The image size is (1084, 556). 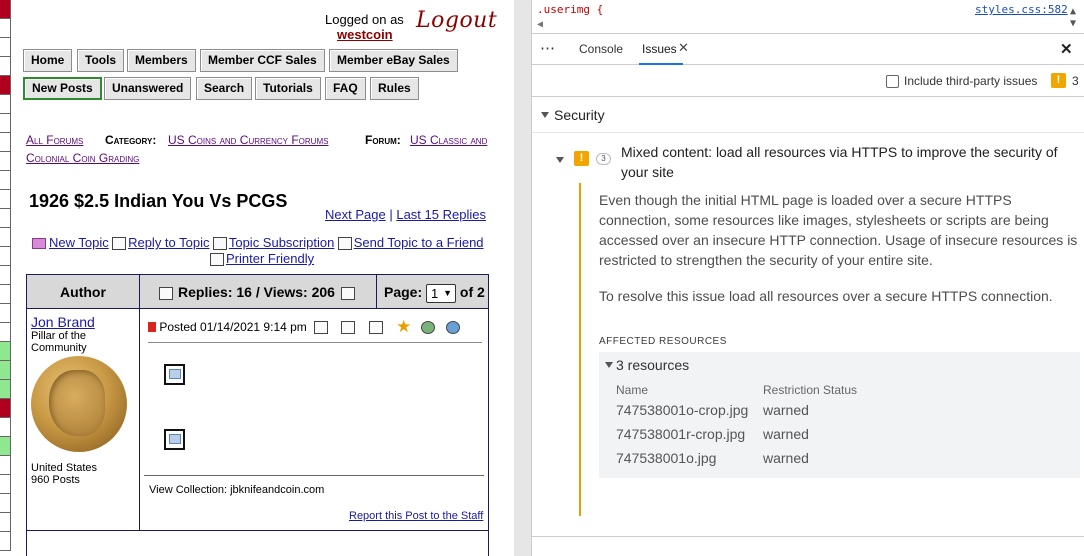 I want to click on nav-member-ccf-sales-button: Member CCF Sales, so click(x=262, y=60).